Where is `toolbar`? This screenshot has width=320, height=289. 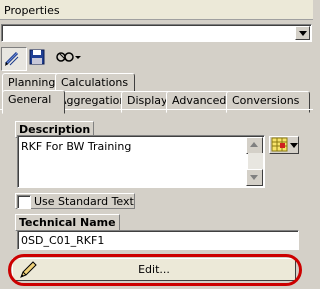 toolbar is located at coordinates (156, 58).